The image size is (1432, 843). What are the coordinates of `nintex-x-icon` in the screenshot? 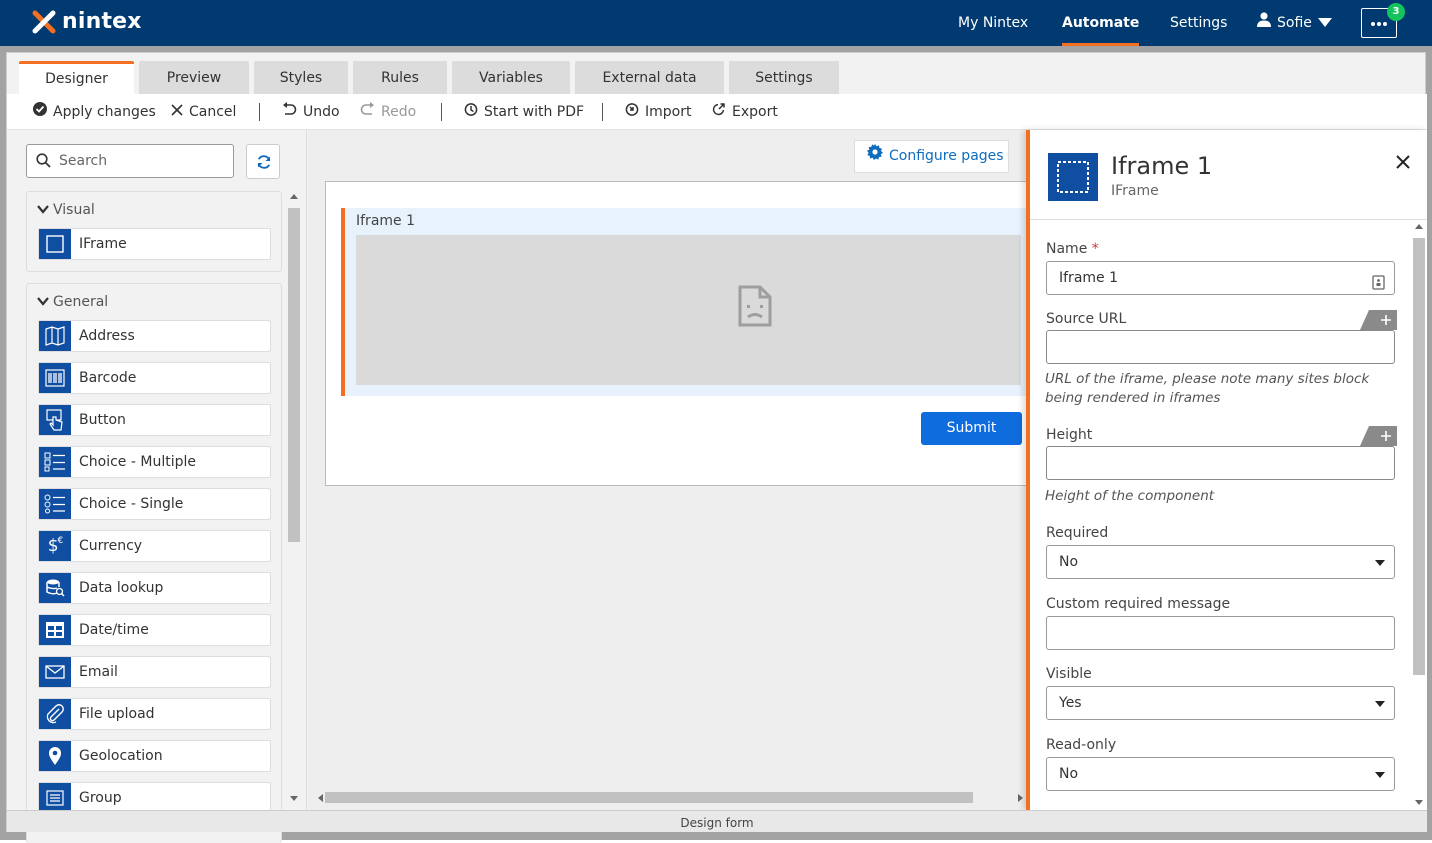 It's located at (44, 22).